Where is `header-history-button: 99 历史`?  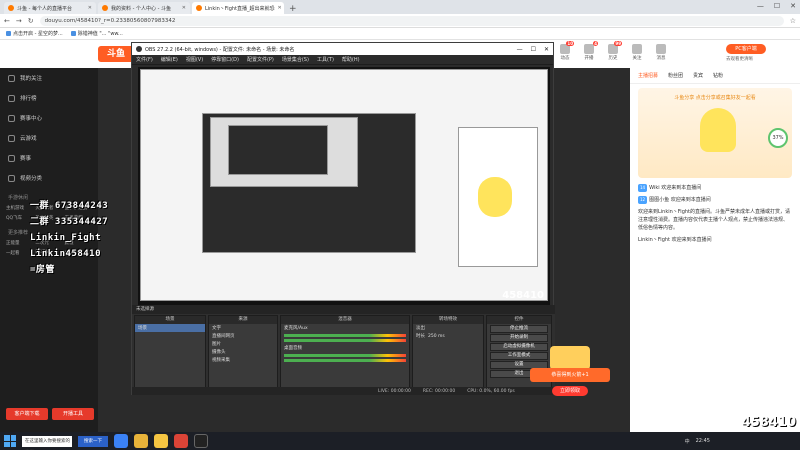 header-history-button: 99 历史 is located at coordinates (613, 51).